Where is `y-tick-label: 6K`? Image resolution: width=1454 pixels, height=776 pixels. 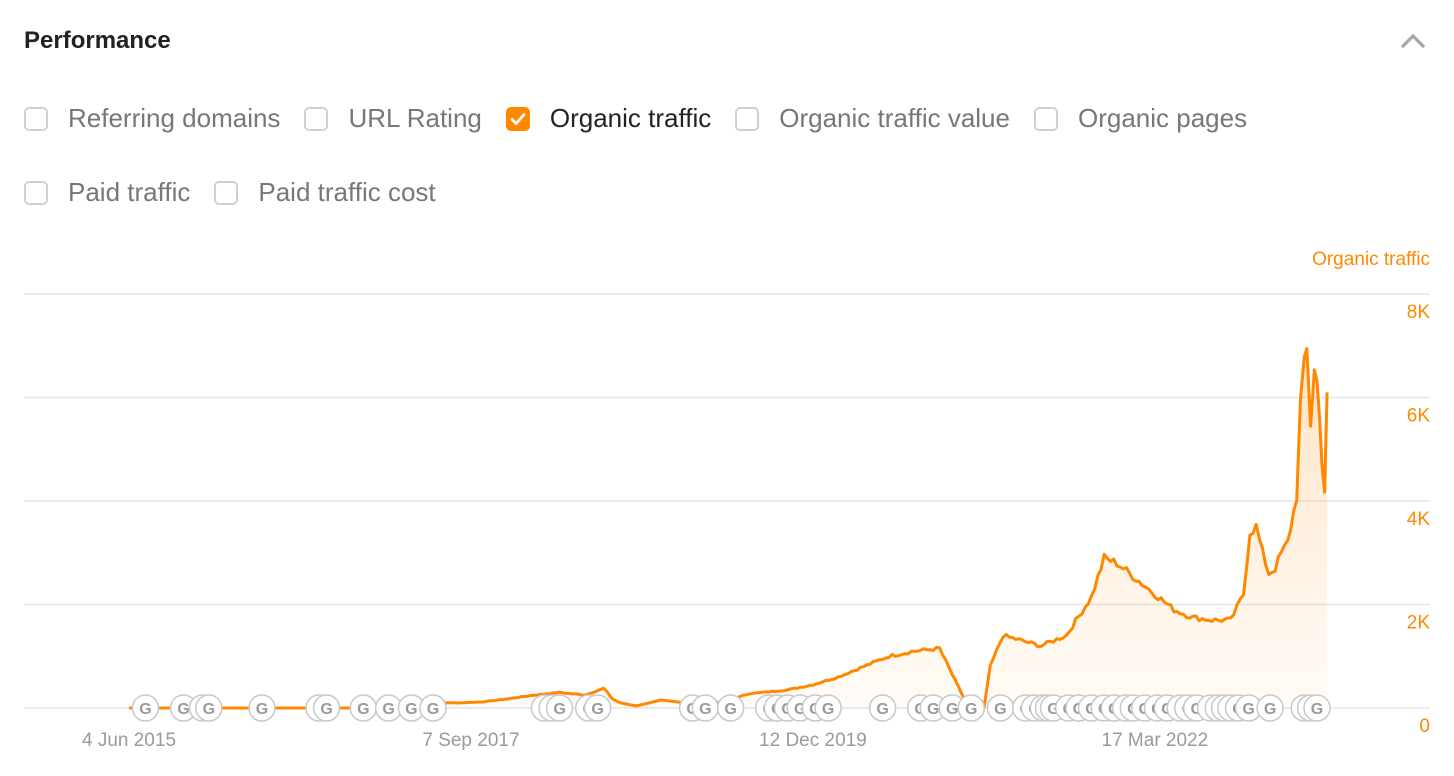
y-tick-label: 6K is located at coordinates (1419, 416).